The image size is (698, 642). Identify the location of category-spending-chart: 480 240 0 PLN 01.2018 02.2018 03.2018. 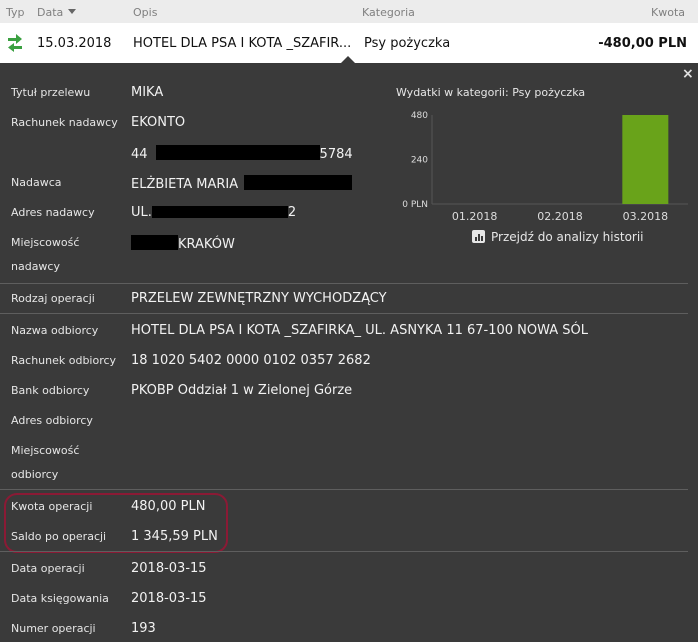
(545, 167).